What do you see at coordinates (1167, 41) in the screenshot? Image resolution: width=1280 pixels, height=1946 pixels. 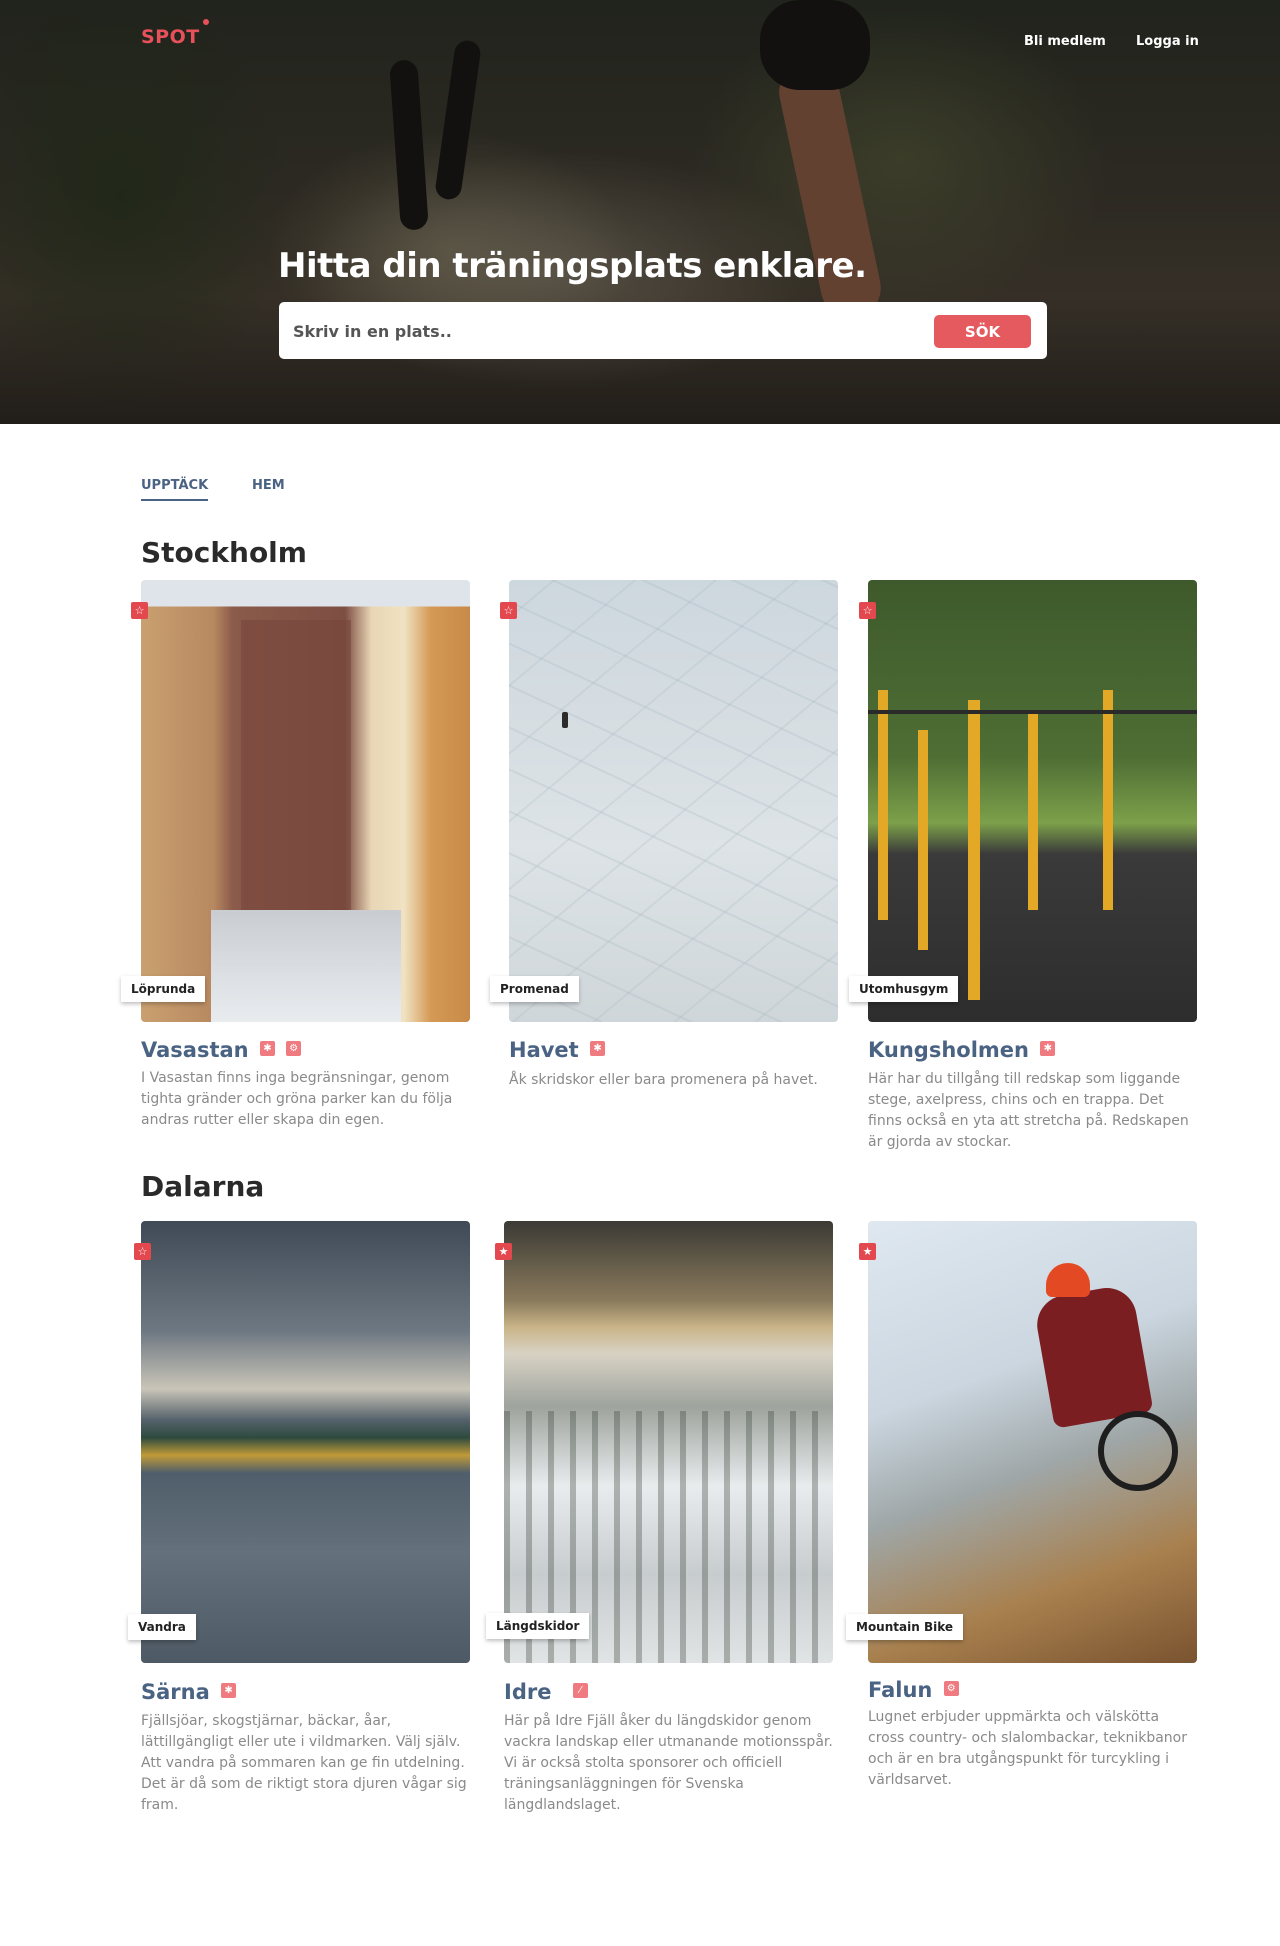 I see `login-link: Logga in` at bounding box center [1167, 41].